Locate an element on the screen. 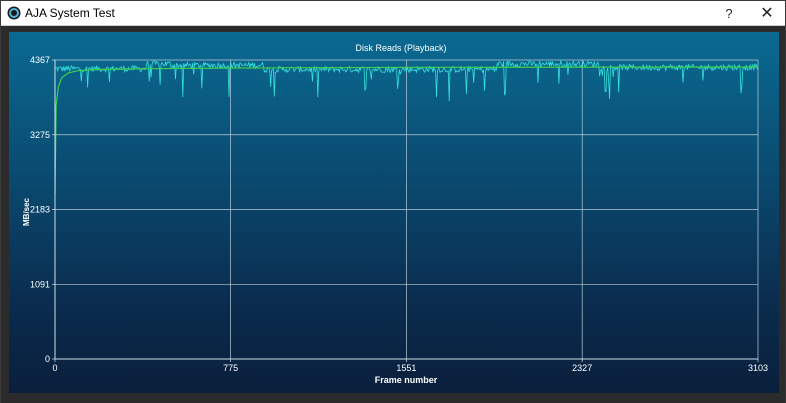 This screenshot has width=786, height=403. y-axis-ticks: 0 1091 2183 3275 4367 is located at coordinates (42, 209).